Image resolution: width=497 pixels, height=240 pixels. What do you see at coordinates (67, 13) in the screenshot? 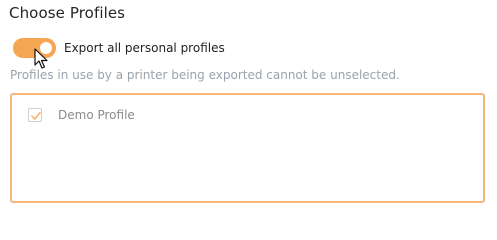
I see `section-title: Choose Profiles` at bounding box center [67, 13].